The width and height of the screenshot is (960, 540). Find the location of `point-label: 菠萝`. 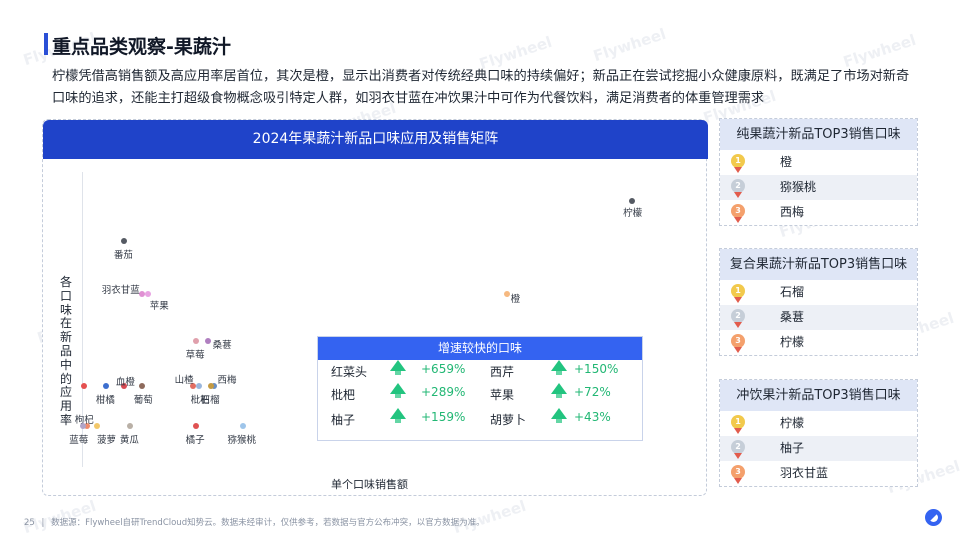

point-label: 菠萝 is located at coordinates (106, 440).